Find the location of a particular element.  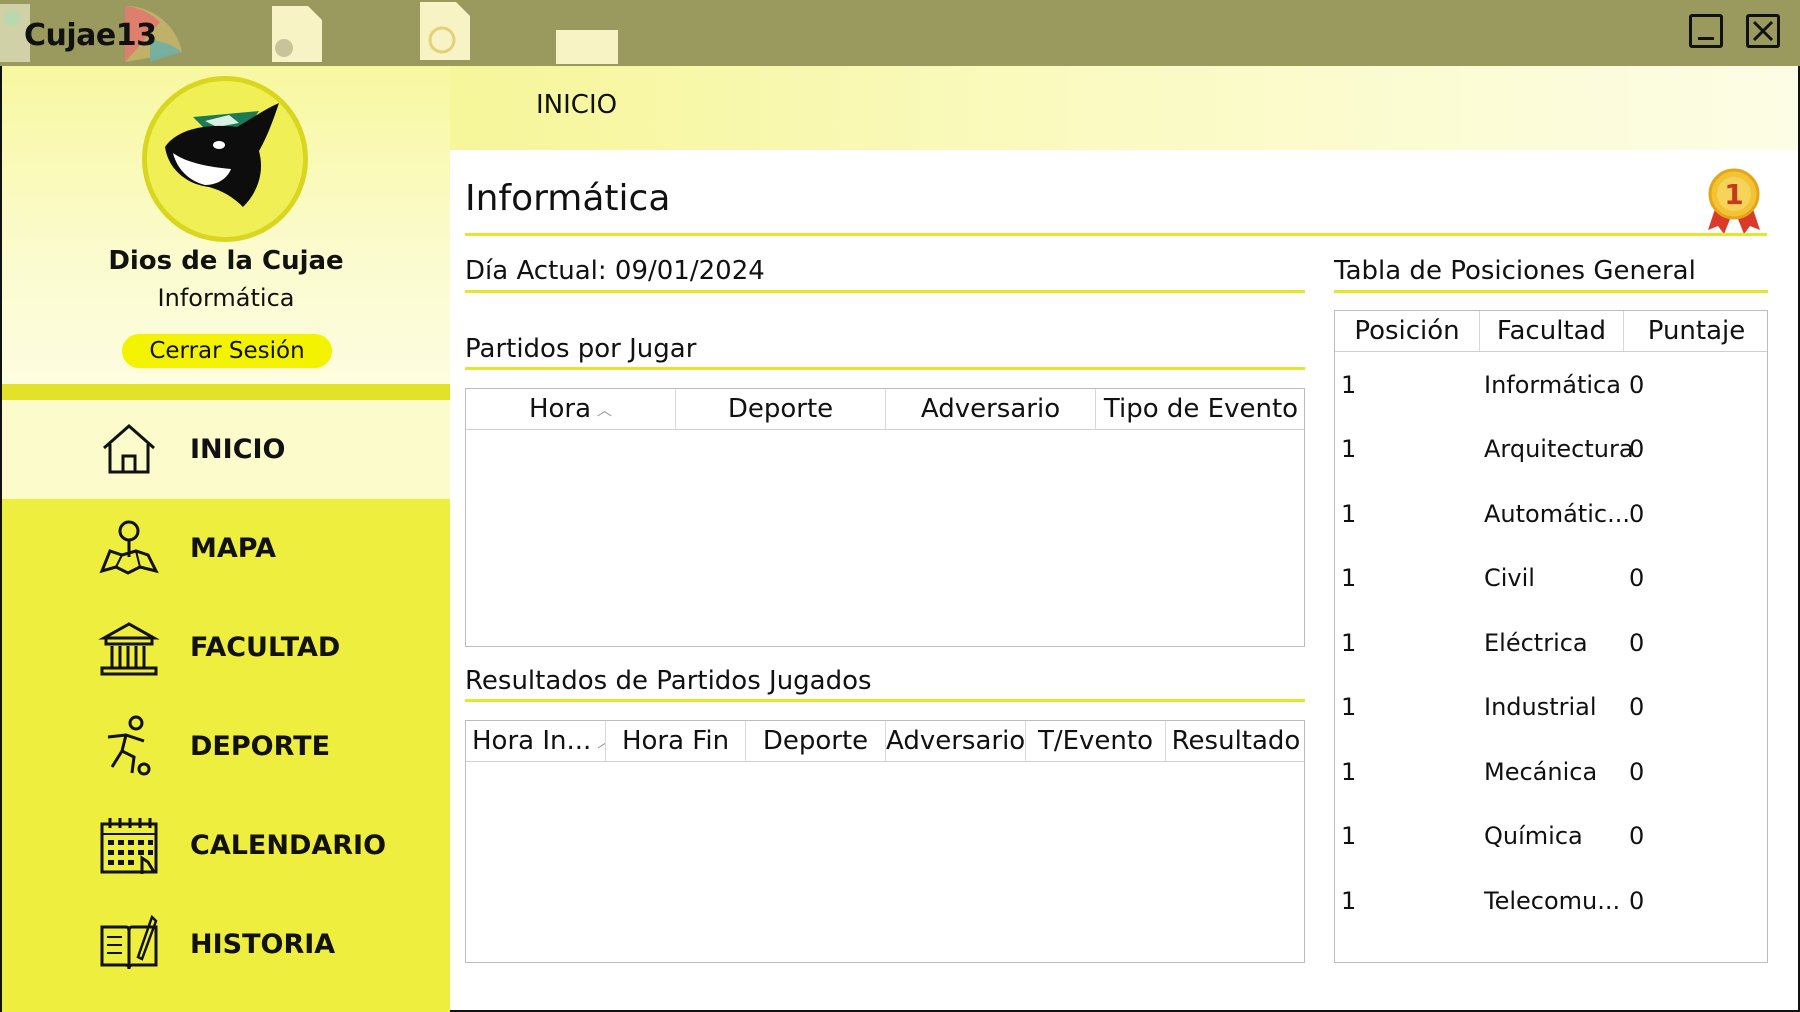

column-header-facultad: Facultad is located at coordinates (1552, 331).